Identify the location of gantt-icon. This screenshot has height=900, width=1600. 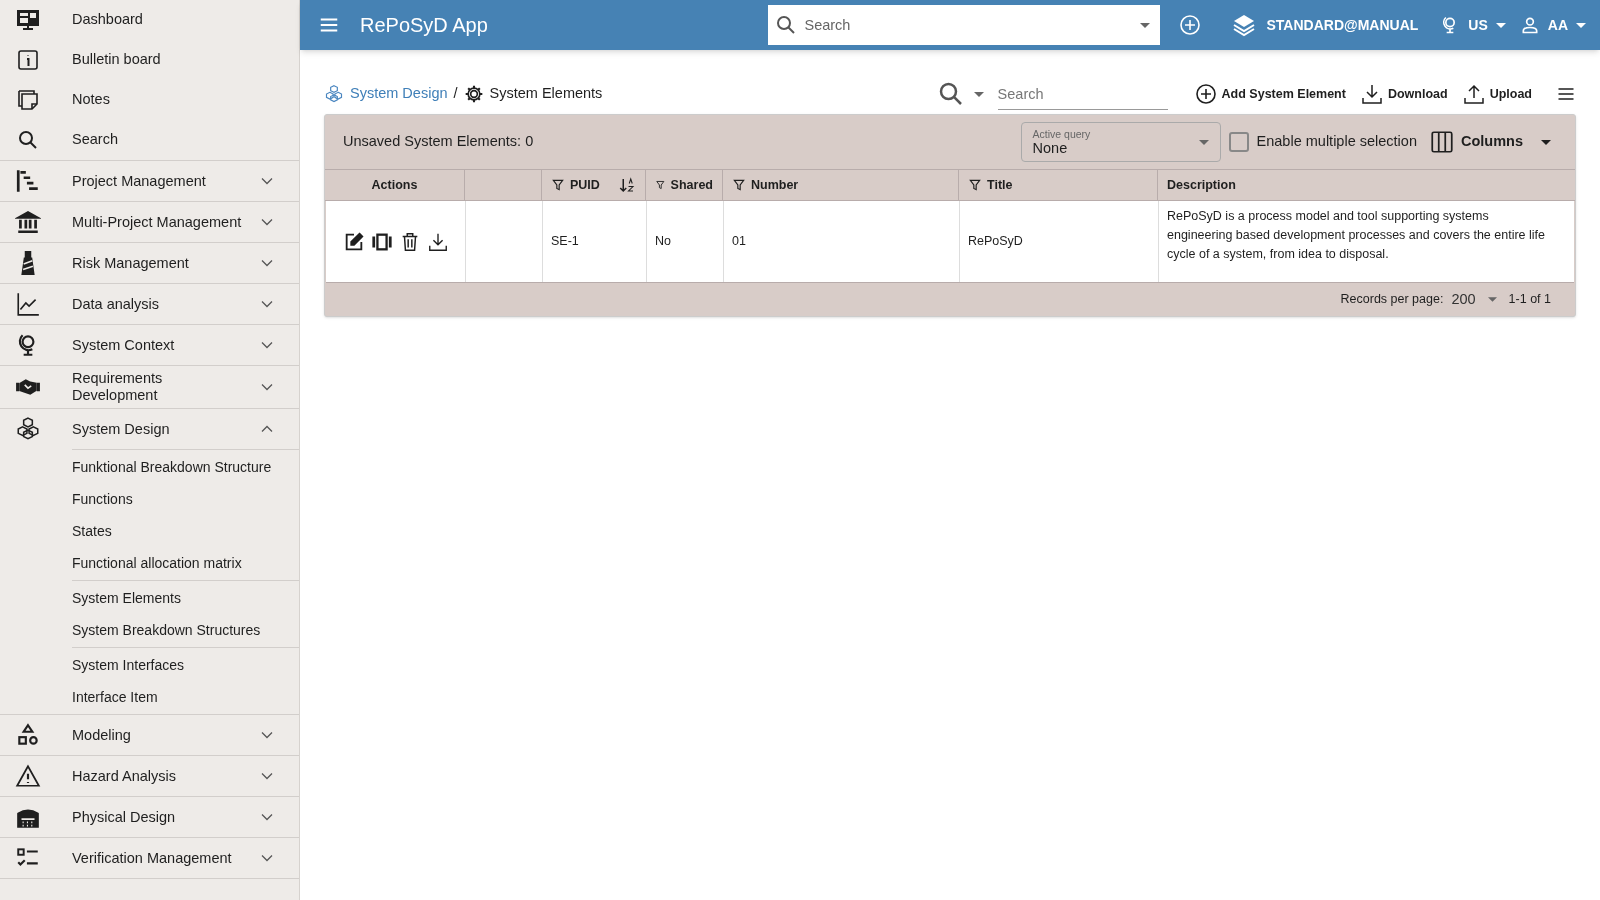
(28, 181).